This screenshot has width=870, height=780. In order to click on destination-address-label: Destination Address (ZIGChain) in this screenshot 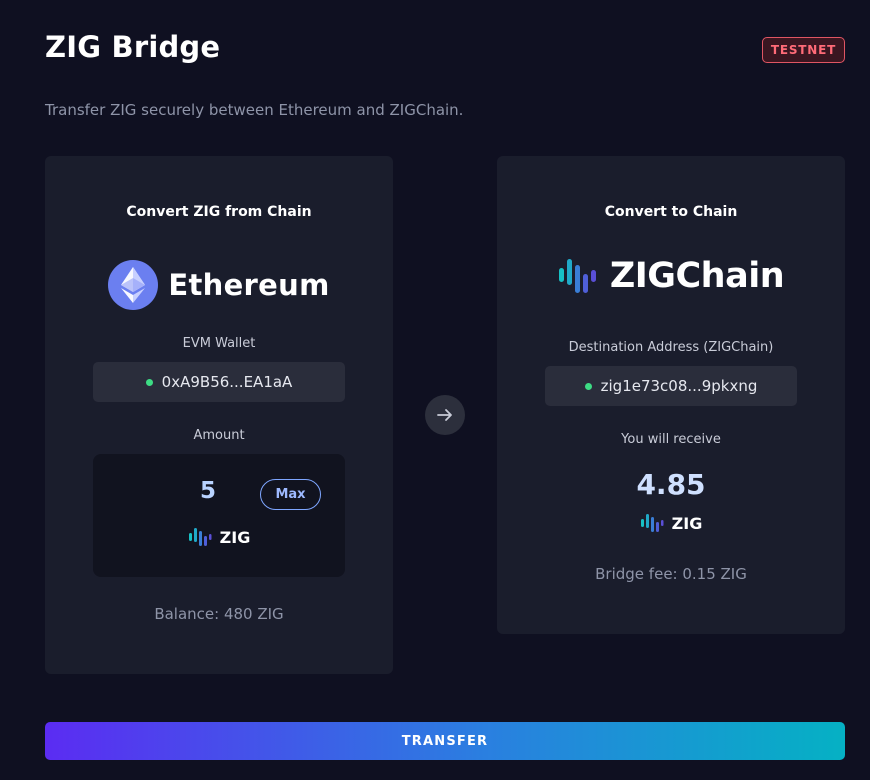, I will do `click(671, 347)`.